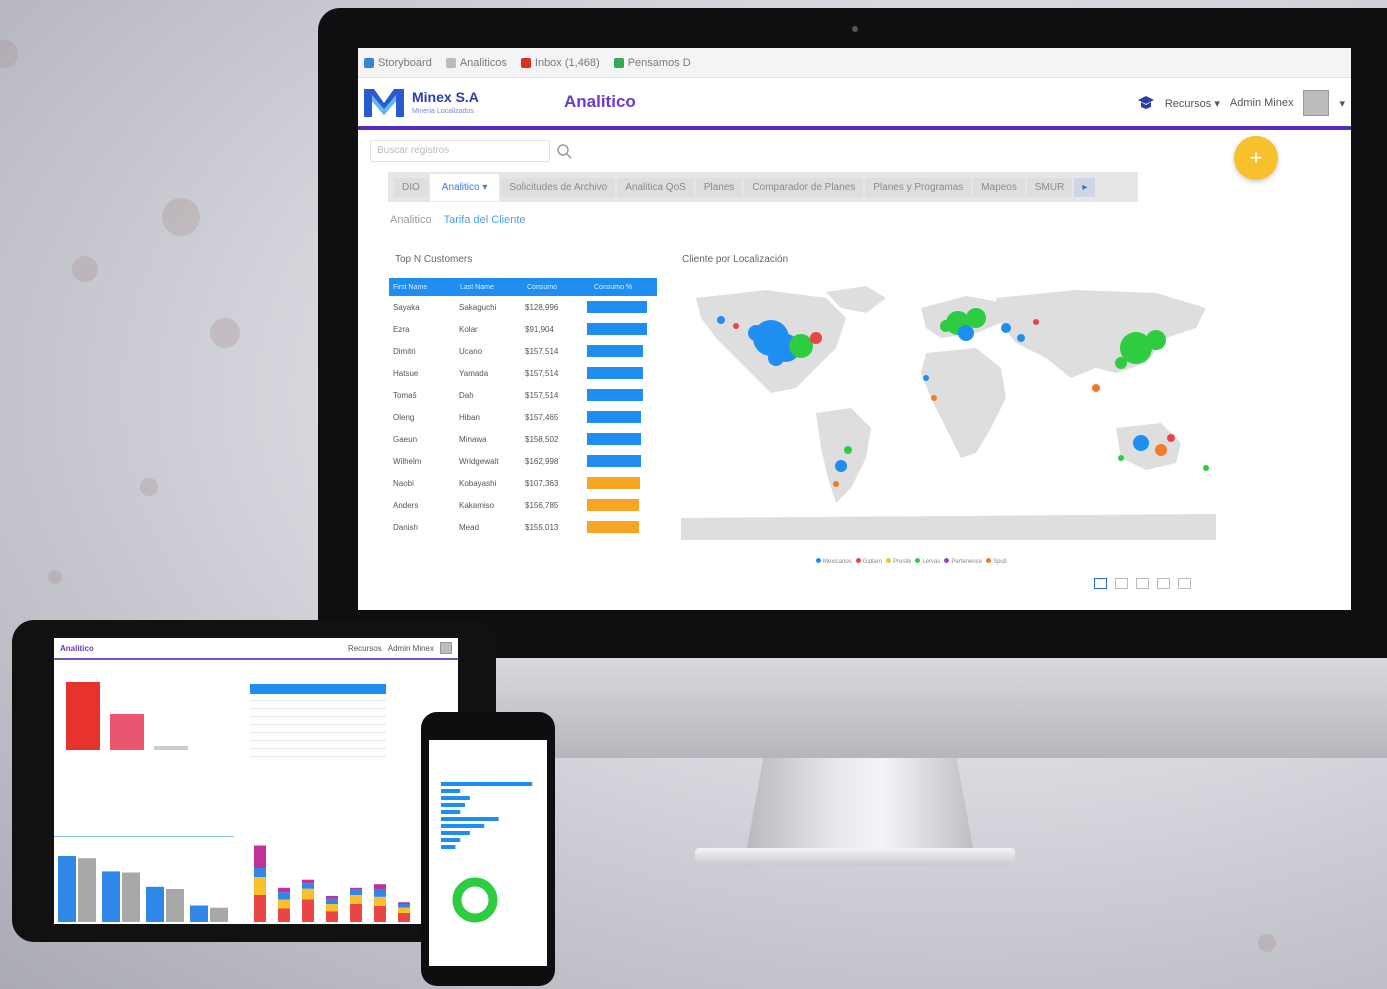 This screenshot has height=989, width=1387. What do you see at coordinates (411, 648) in the screenshot?
I see `tablet-user-label: Admin Minex` at bounding box center [411, 648].